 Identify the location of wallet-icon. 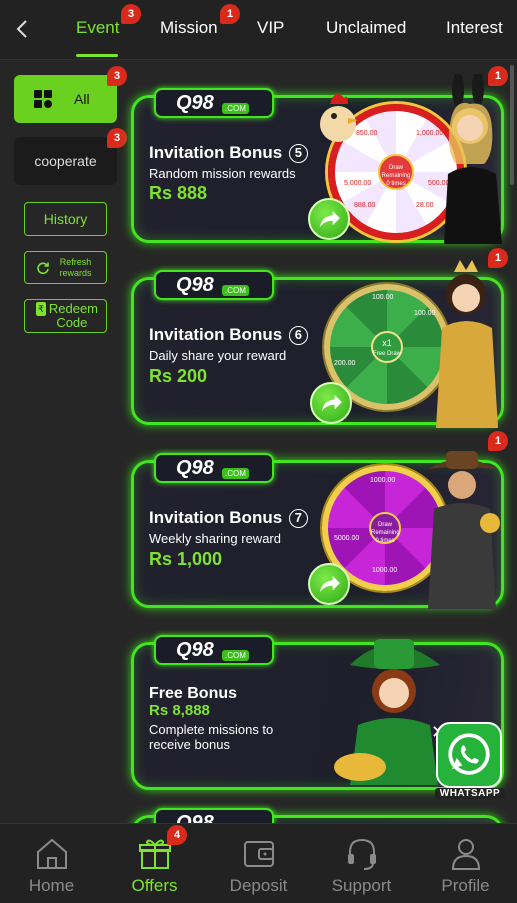
(259, 854).